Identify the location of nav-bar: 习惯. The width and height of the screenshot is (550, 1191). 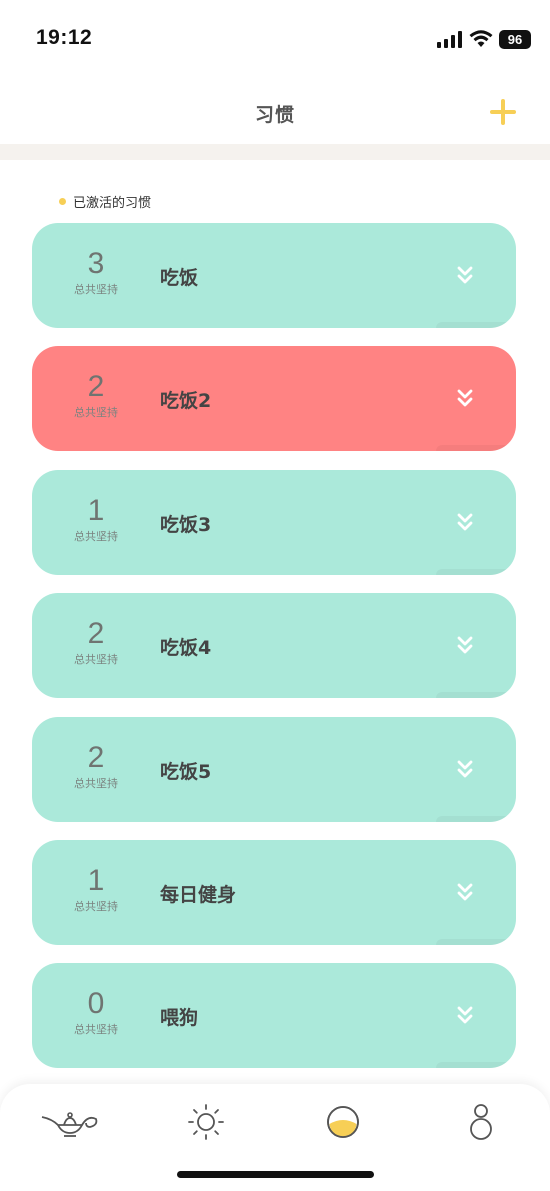
(275, 112).